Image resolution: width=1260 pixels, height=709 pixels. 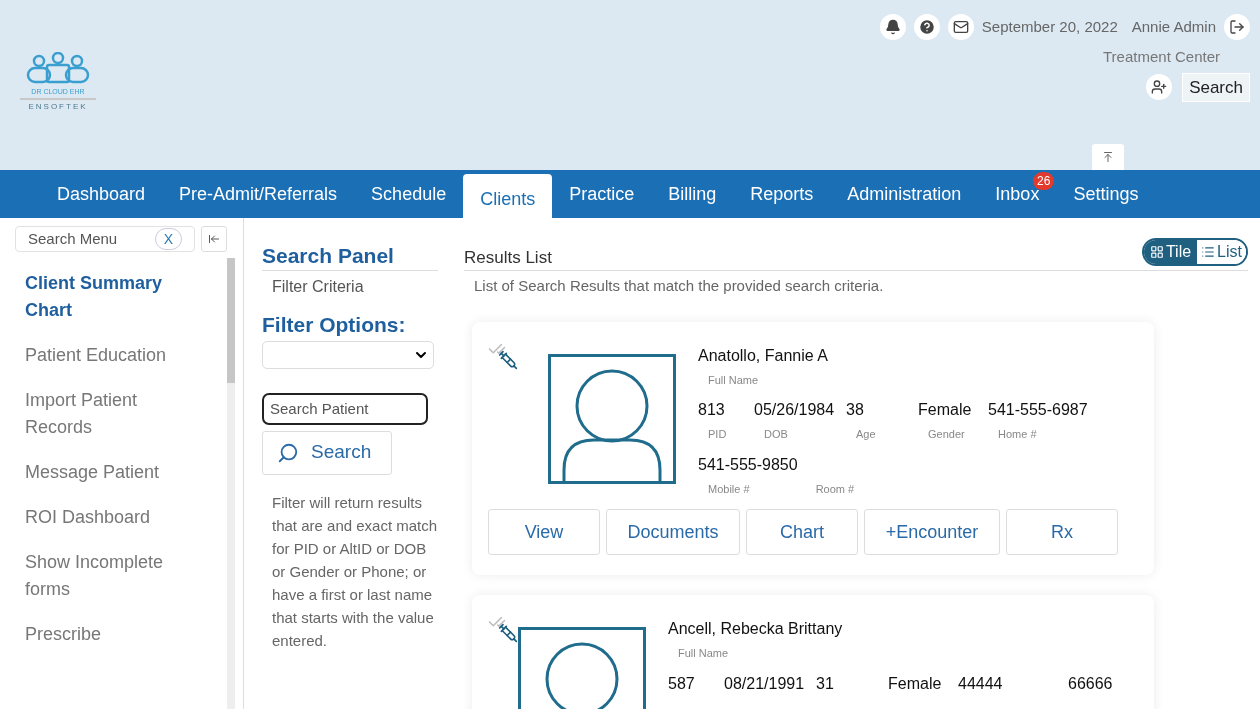 What do you see at coordinates (1091, 683) in the screenshot?
I see `field-value: 66666` at bounding box center [1091, 683].